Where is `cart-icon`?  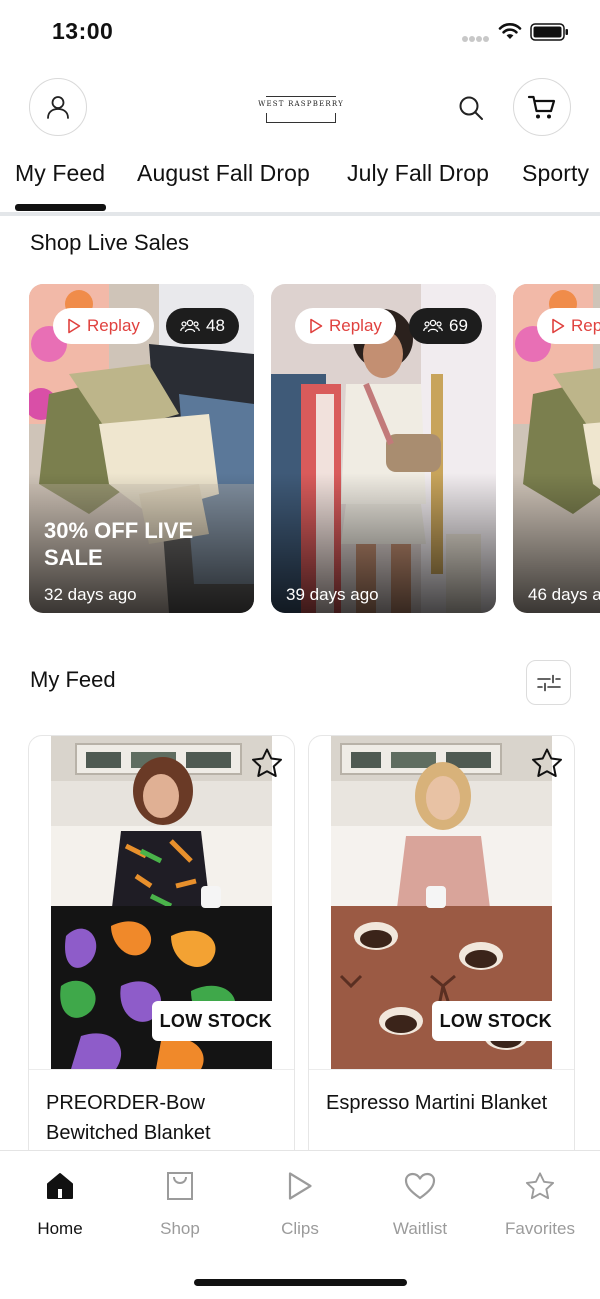 cart-icon is located at coordinates (541, 107).